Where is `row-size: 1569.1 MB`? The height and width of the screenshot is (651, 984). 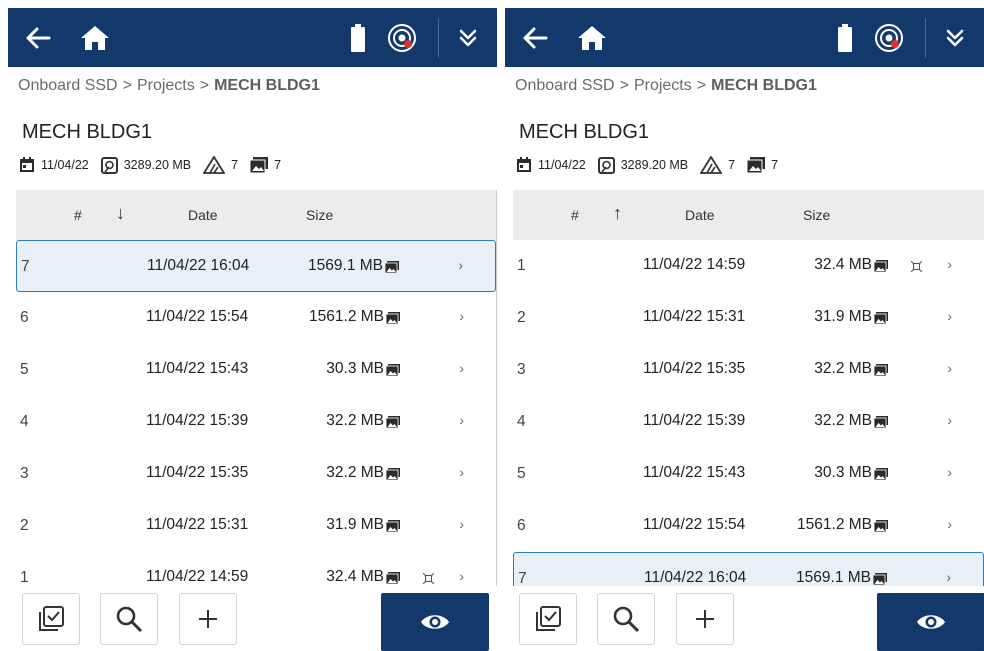 row-size: 1569.1 MB is located at coordinates (345, 265).